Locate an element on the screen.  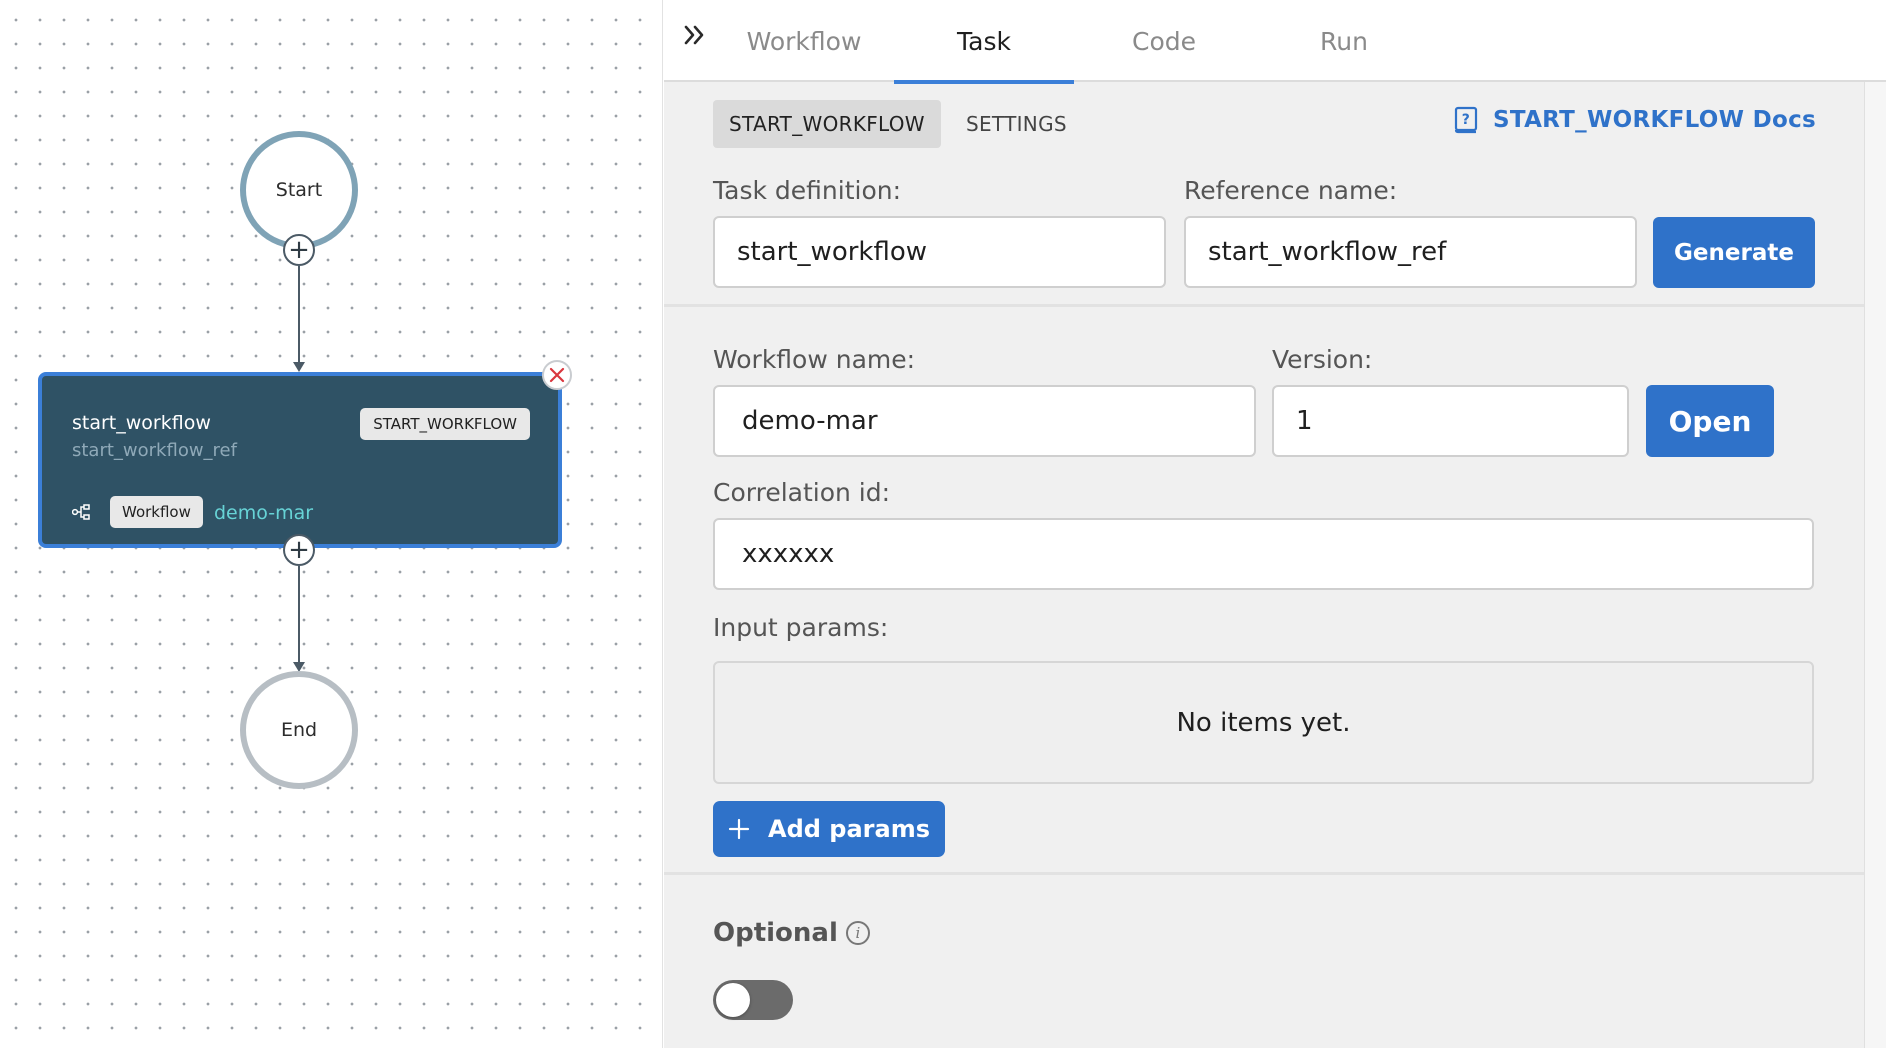
plus-icon is located at coordinates (739, 829).